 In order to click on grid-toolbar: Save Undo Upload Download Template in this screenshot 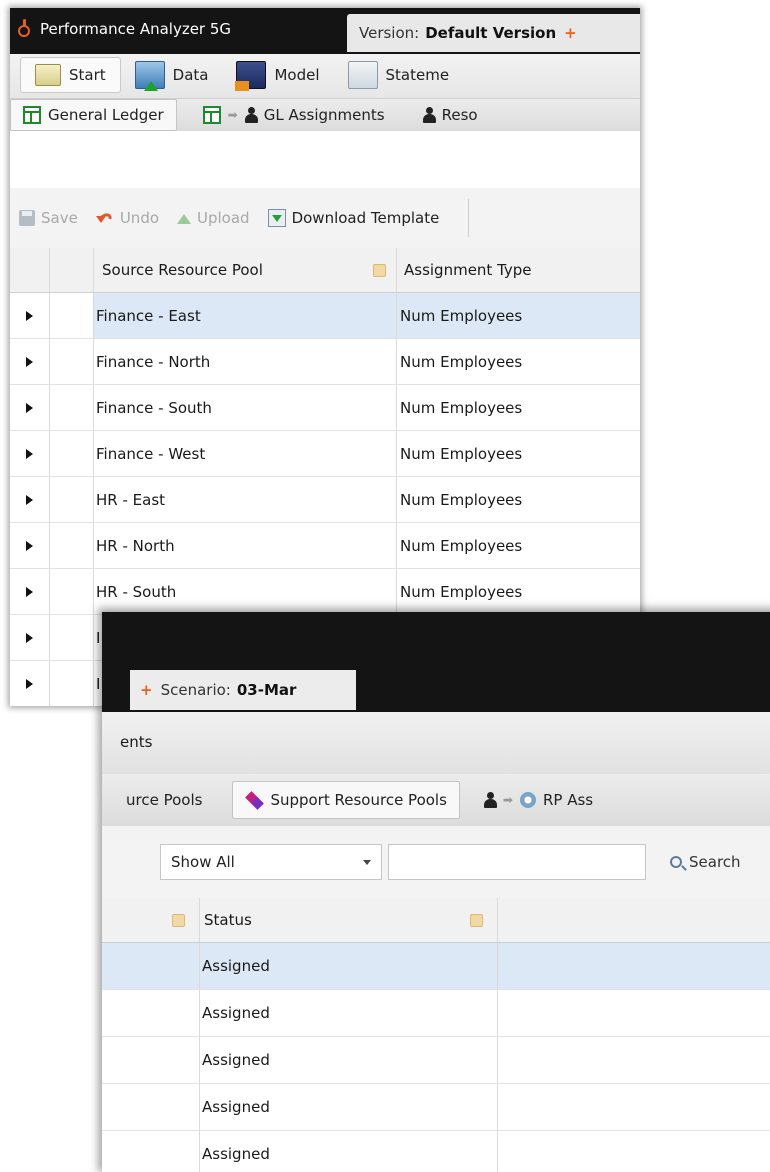, I will do `click(325, 218)`.